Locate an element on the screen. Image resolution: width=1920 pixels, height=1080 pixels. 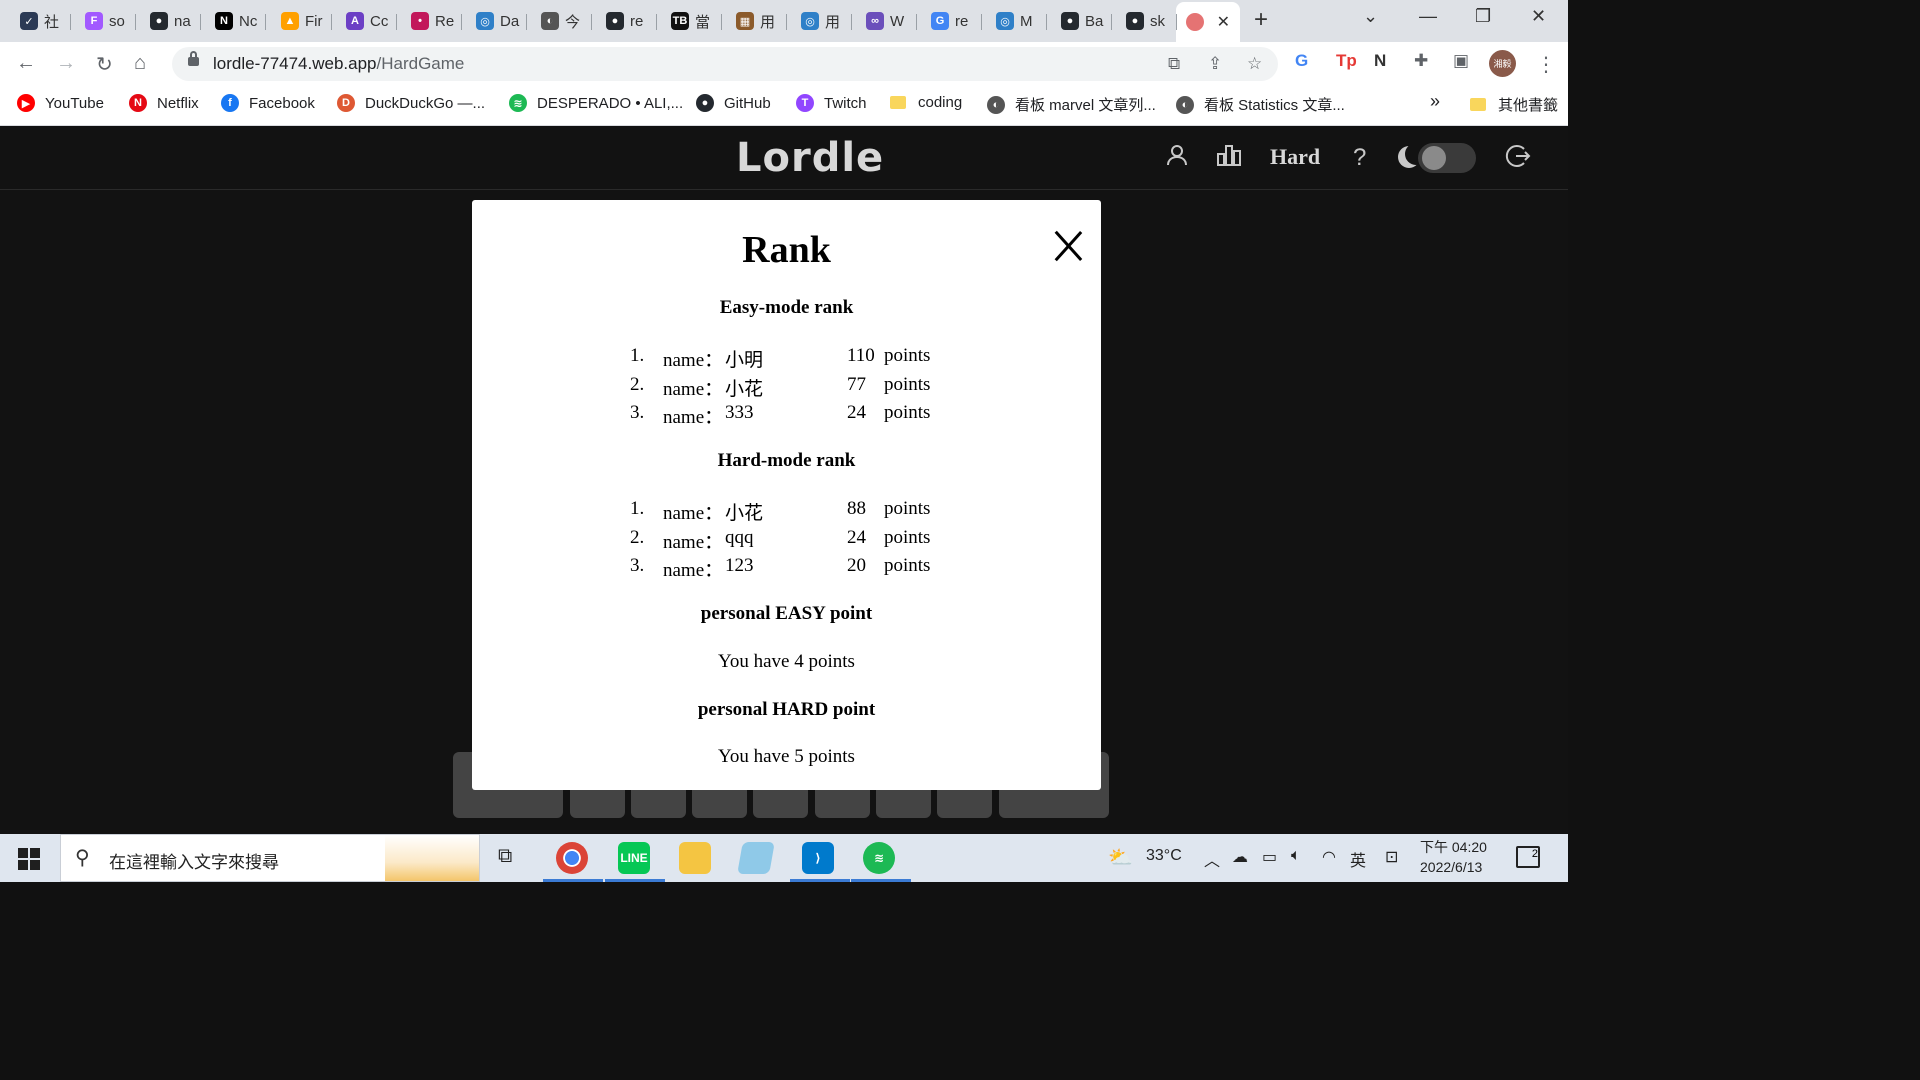
side-panel-icon: ▣ is located at coordinates (1461, 61).